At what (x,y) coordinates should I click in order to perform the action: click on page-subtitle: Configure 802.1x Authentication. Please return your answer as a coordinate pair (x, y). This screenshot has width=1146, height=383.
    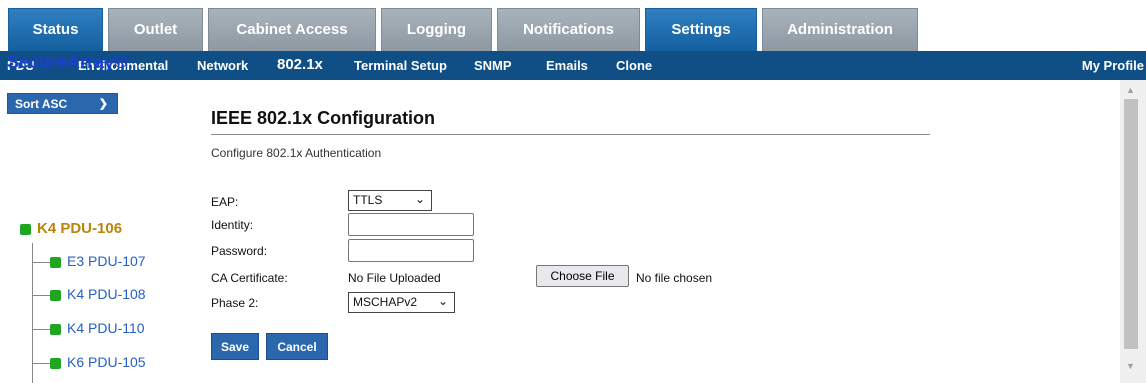
    Looking at the image, I should click on (296, 153).